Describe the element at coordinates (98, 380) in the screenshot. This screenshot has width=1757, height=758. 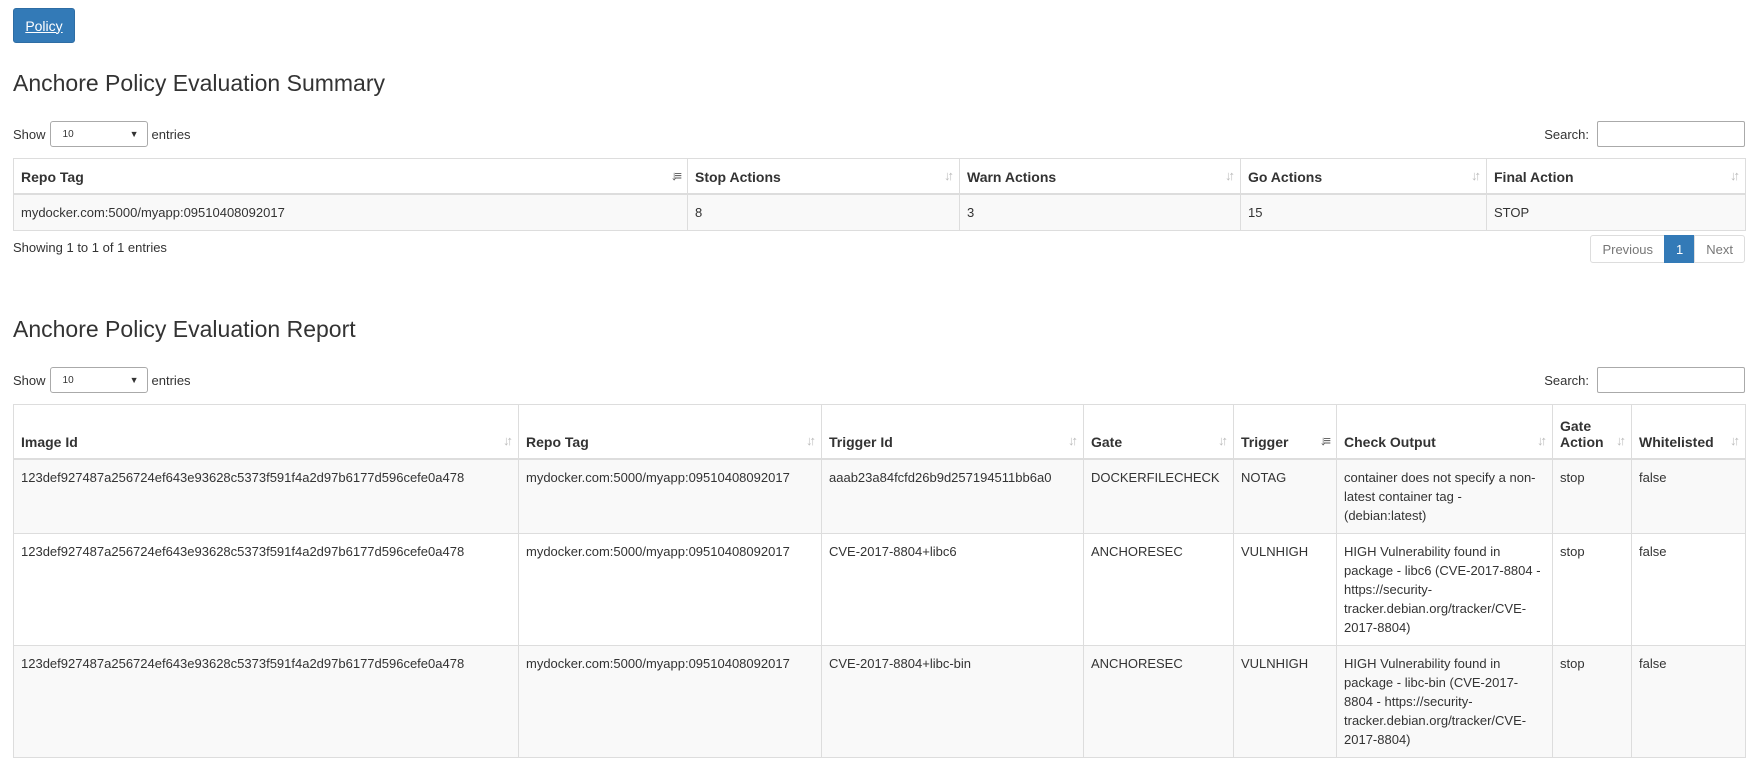
I see `report-page-length-select: 10 ▼` at that location.